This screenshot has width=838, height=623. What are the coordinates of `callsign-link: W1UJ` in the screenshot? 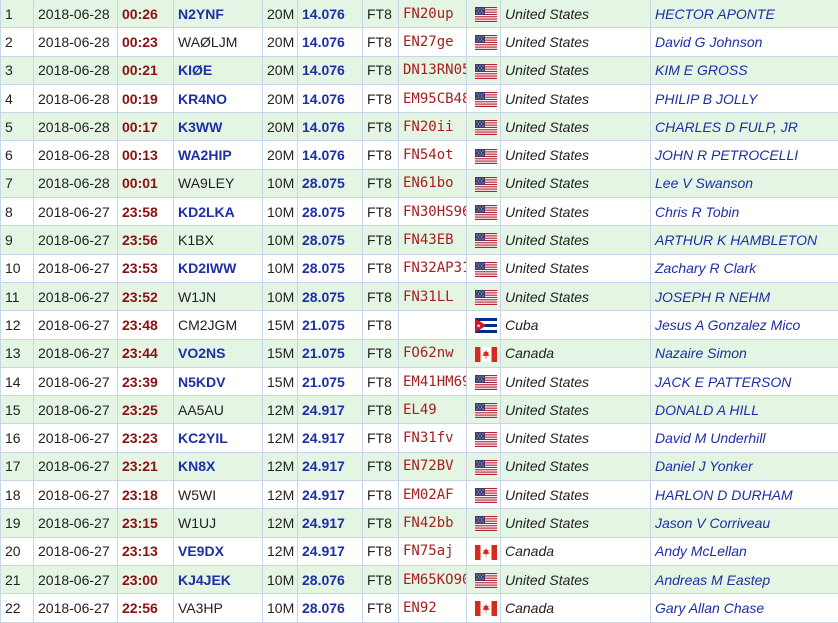 It's located at (218, 523).